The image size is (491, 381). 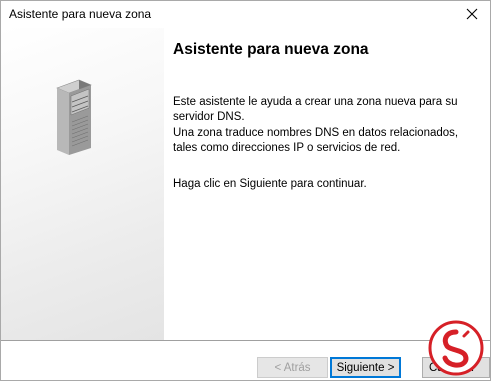 What do you see at coordinates (245, 14) in the screenshot?
I see `title-bar: Asistente para nueva zona` at bounding box center [245, 14].